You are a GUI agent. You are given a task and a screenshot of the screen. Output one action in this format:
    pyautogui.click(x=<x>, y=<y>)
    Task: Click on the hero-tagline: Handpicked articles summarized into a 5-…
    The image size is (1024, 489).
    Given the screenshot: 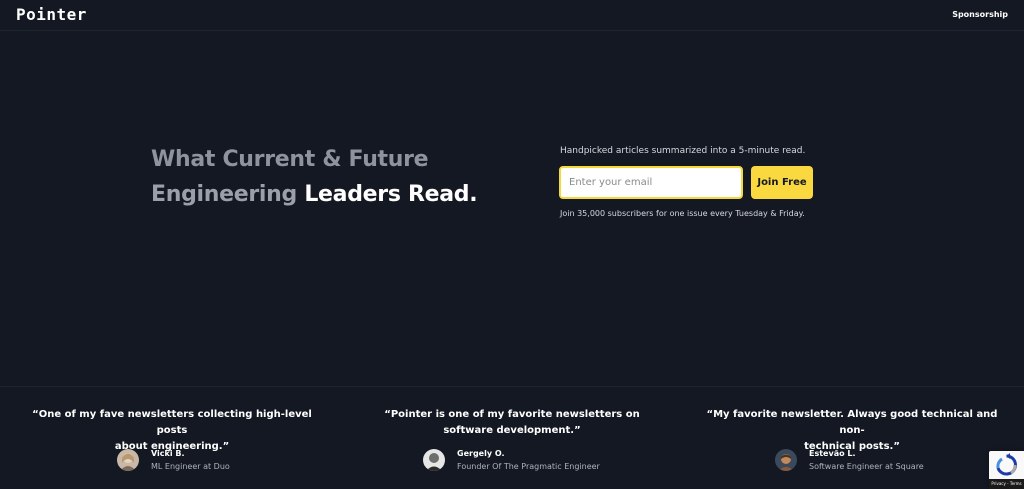 What is the action you would take?
    pyautogui.click(x=683, y=151)
    